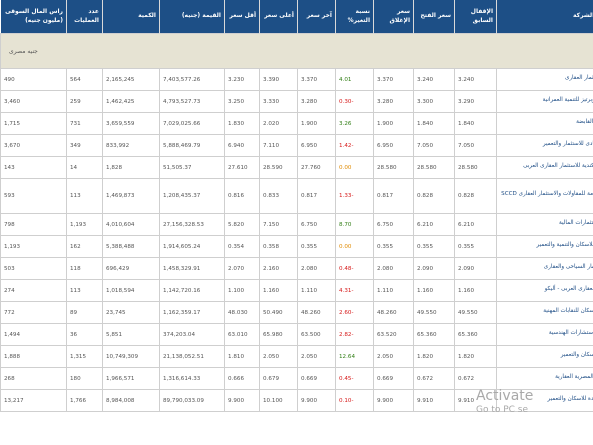  Describe the element at coordinates (544, 400) in the screenshot. I see `cell-company: +مصر الجديدة للاسكان والتعمير` at that location.